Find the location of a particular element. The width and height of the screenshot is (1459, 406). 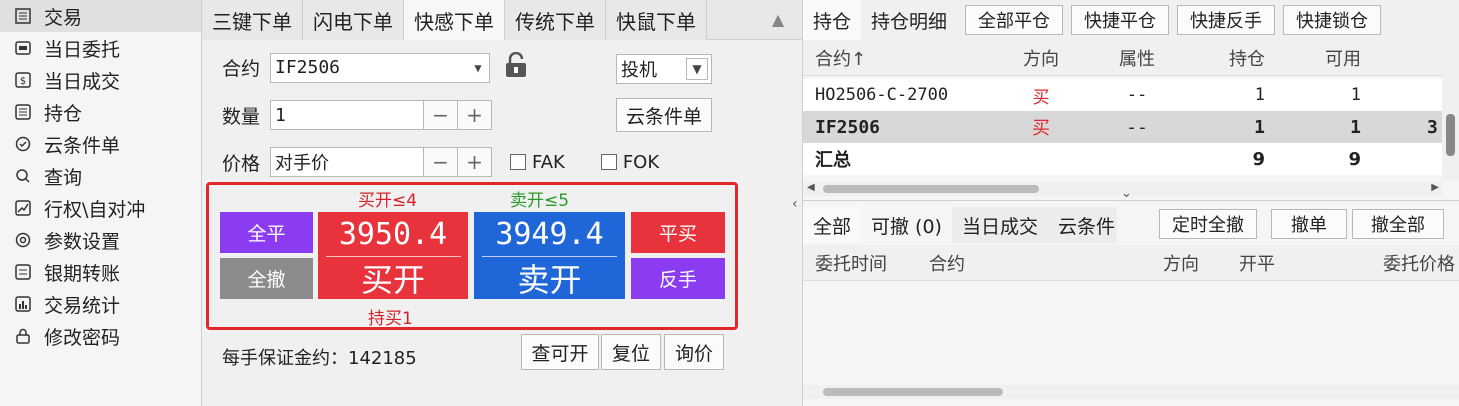

reset-button: 复位 is located at coordinates (631, 352).